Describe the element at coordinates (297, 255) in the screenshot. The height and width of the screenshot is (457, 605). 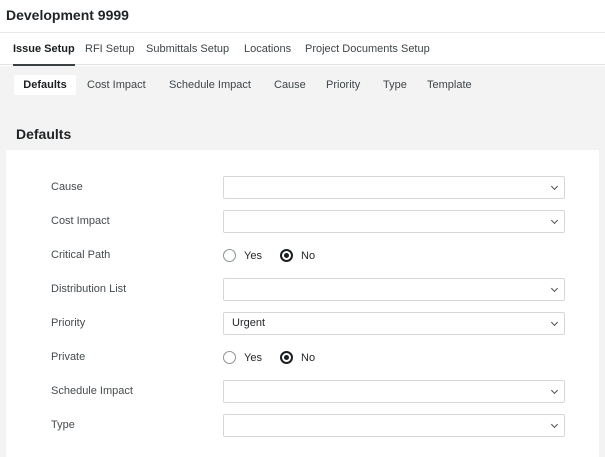
I see `critical-path-no-radio: No` at that location.